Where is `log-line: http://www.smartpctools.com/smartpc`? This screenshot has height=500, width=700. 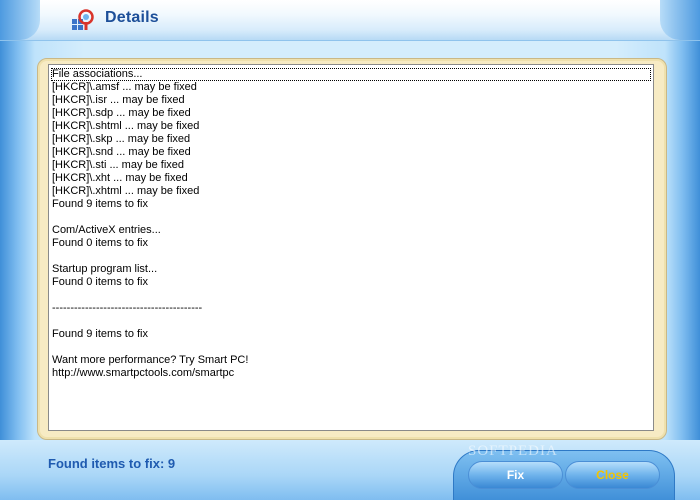 log-line: http://www.smartpctools.com/smartpc is located at coordinates (352, 373).